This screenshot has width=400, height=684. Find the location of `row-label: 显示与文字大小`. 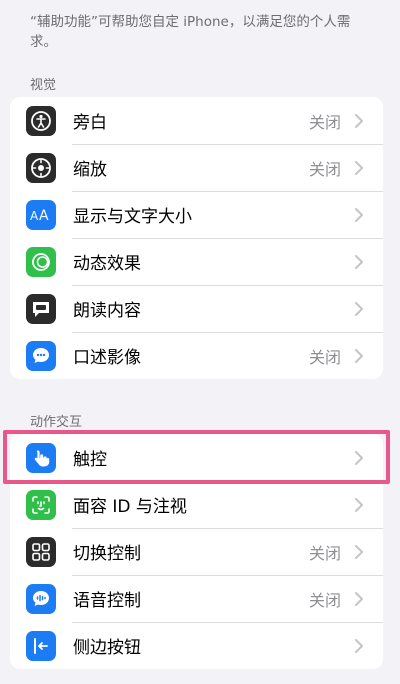

row-label: 显示与文字大小 is located at coordinates (132, 217).